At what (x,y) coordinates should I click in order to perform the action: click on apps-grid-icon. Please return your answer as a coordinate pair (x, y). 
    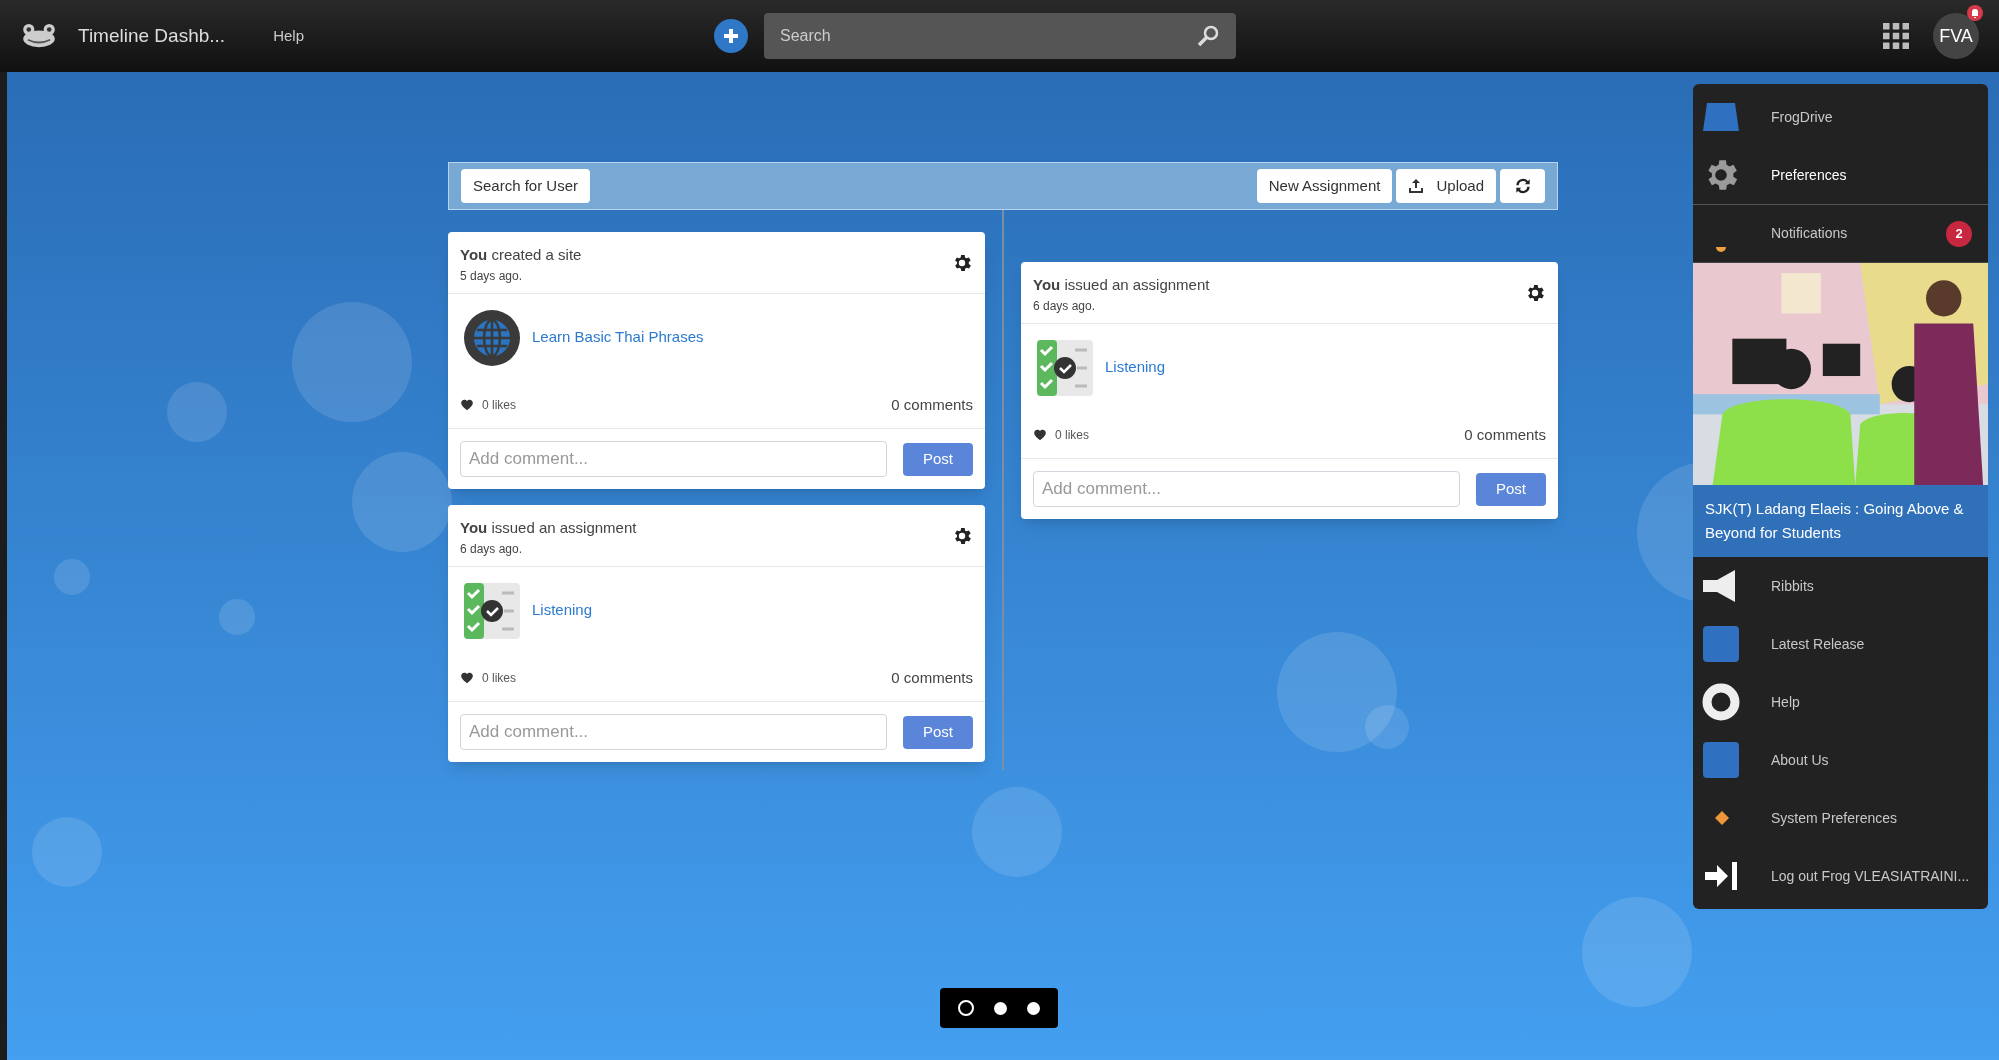
    Looking at the image, I should click on (1896, 36).